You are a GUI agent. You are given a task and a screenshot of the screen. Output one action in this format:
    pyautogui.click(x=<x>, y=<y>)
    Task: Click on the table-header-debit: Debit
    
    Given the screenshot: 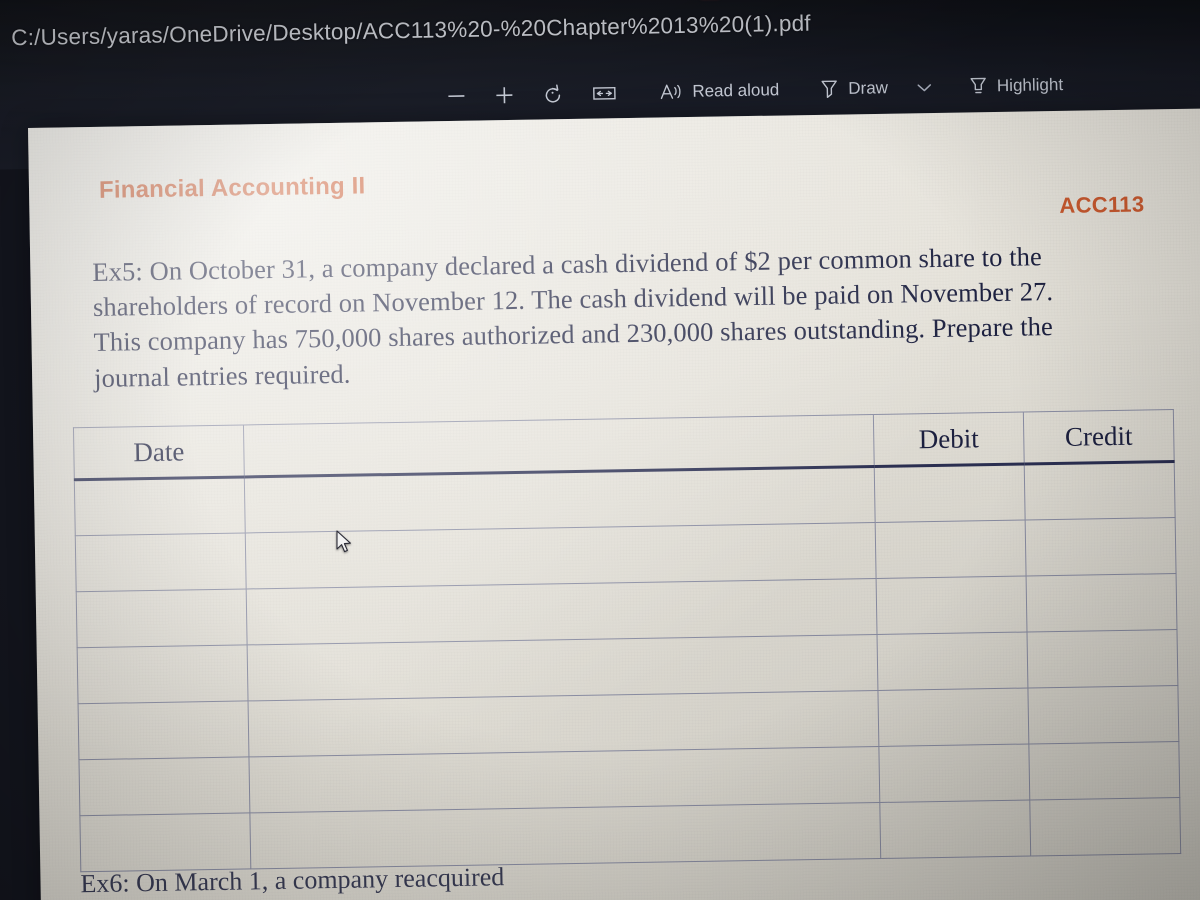 What is the action you would take?
    pyautogui.click(x=949, y=439)
    